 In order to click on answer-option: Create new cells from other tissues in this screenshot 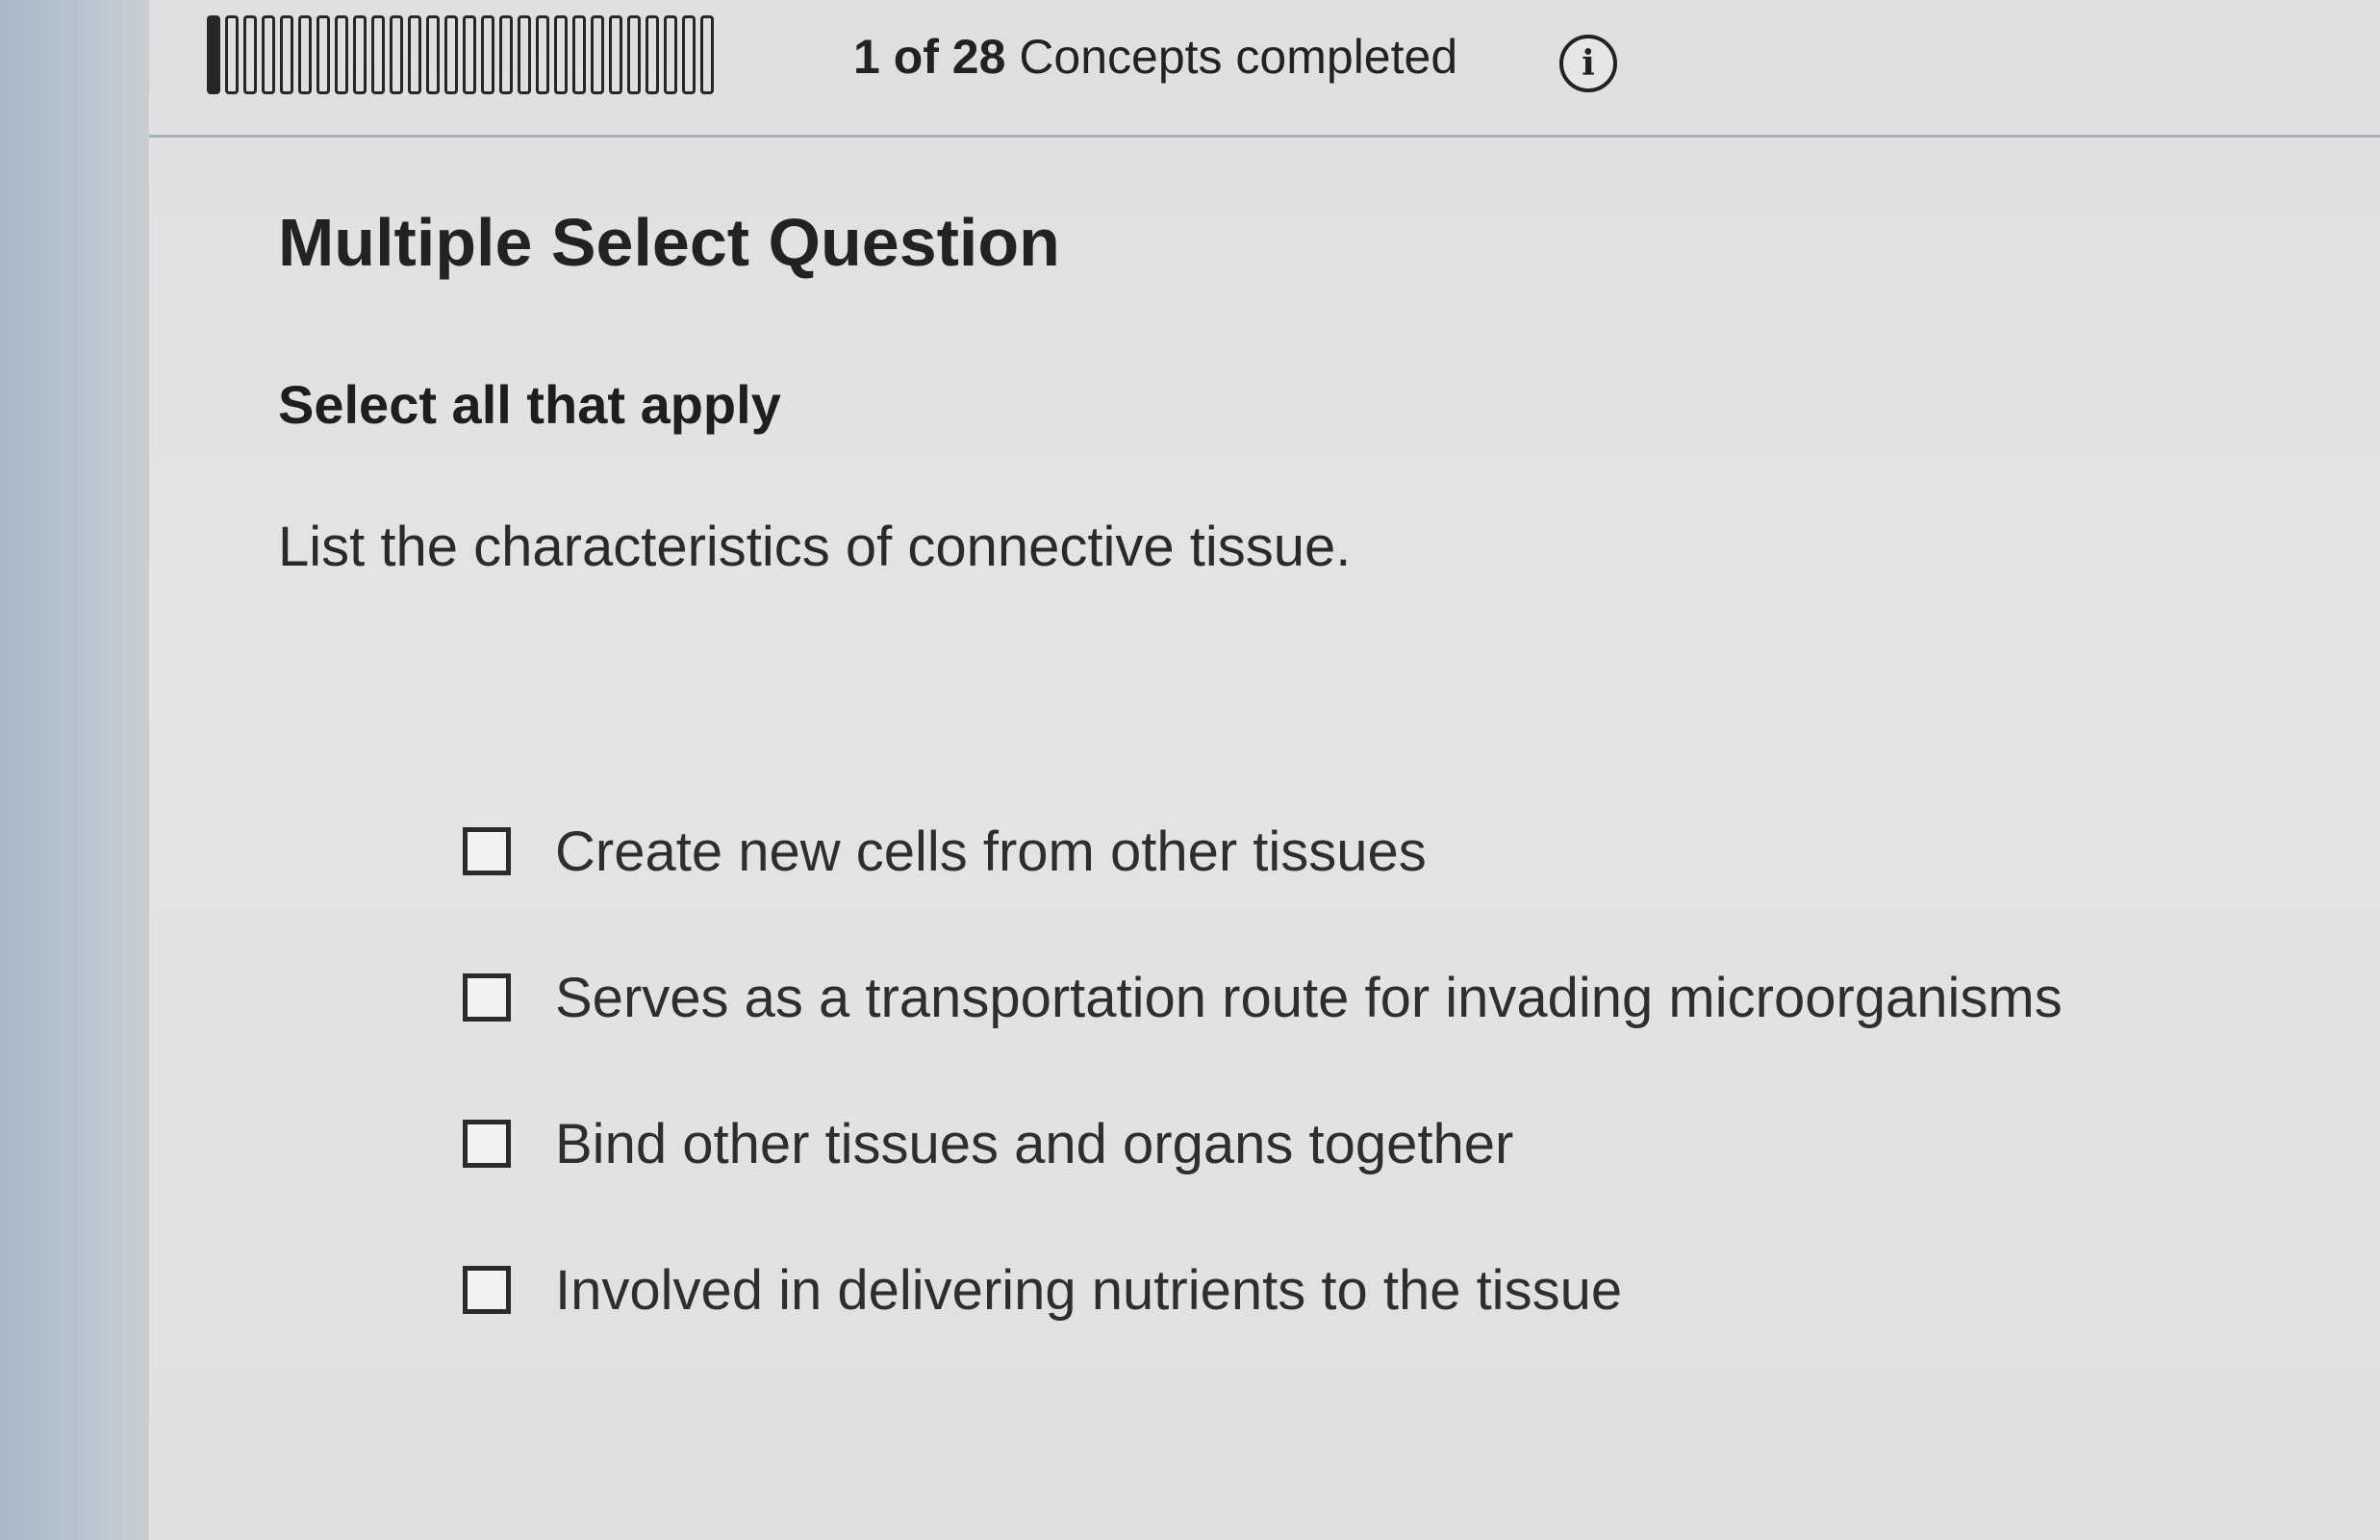, I will do `click(1263, 851)`.